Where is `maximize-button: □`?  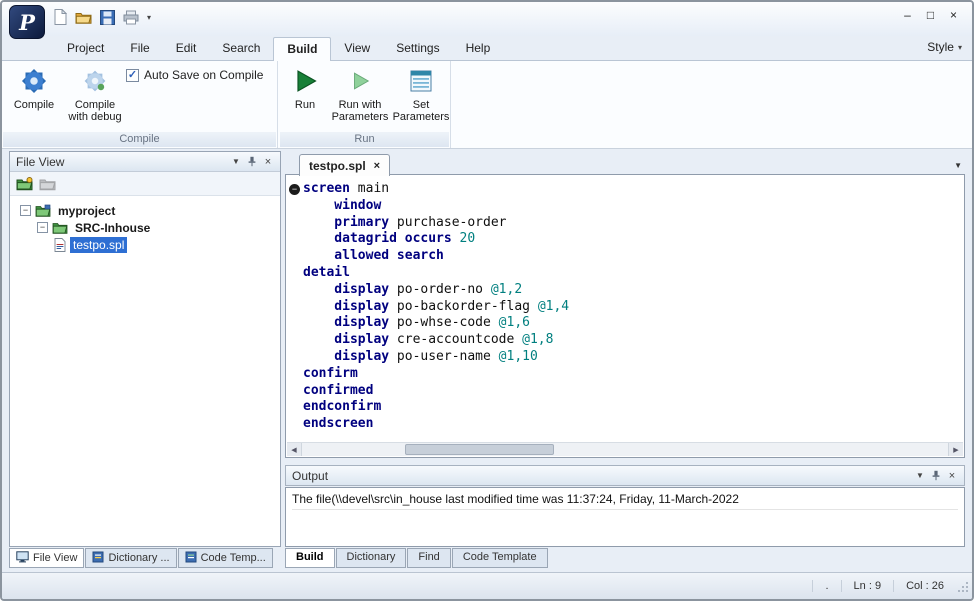 maximize-button: □ is located at coordinates (930, 14).